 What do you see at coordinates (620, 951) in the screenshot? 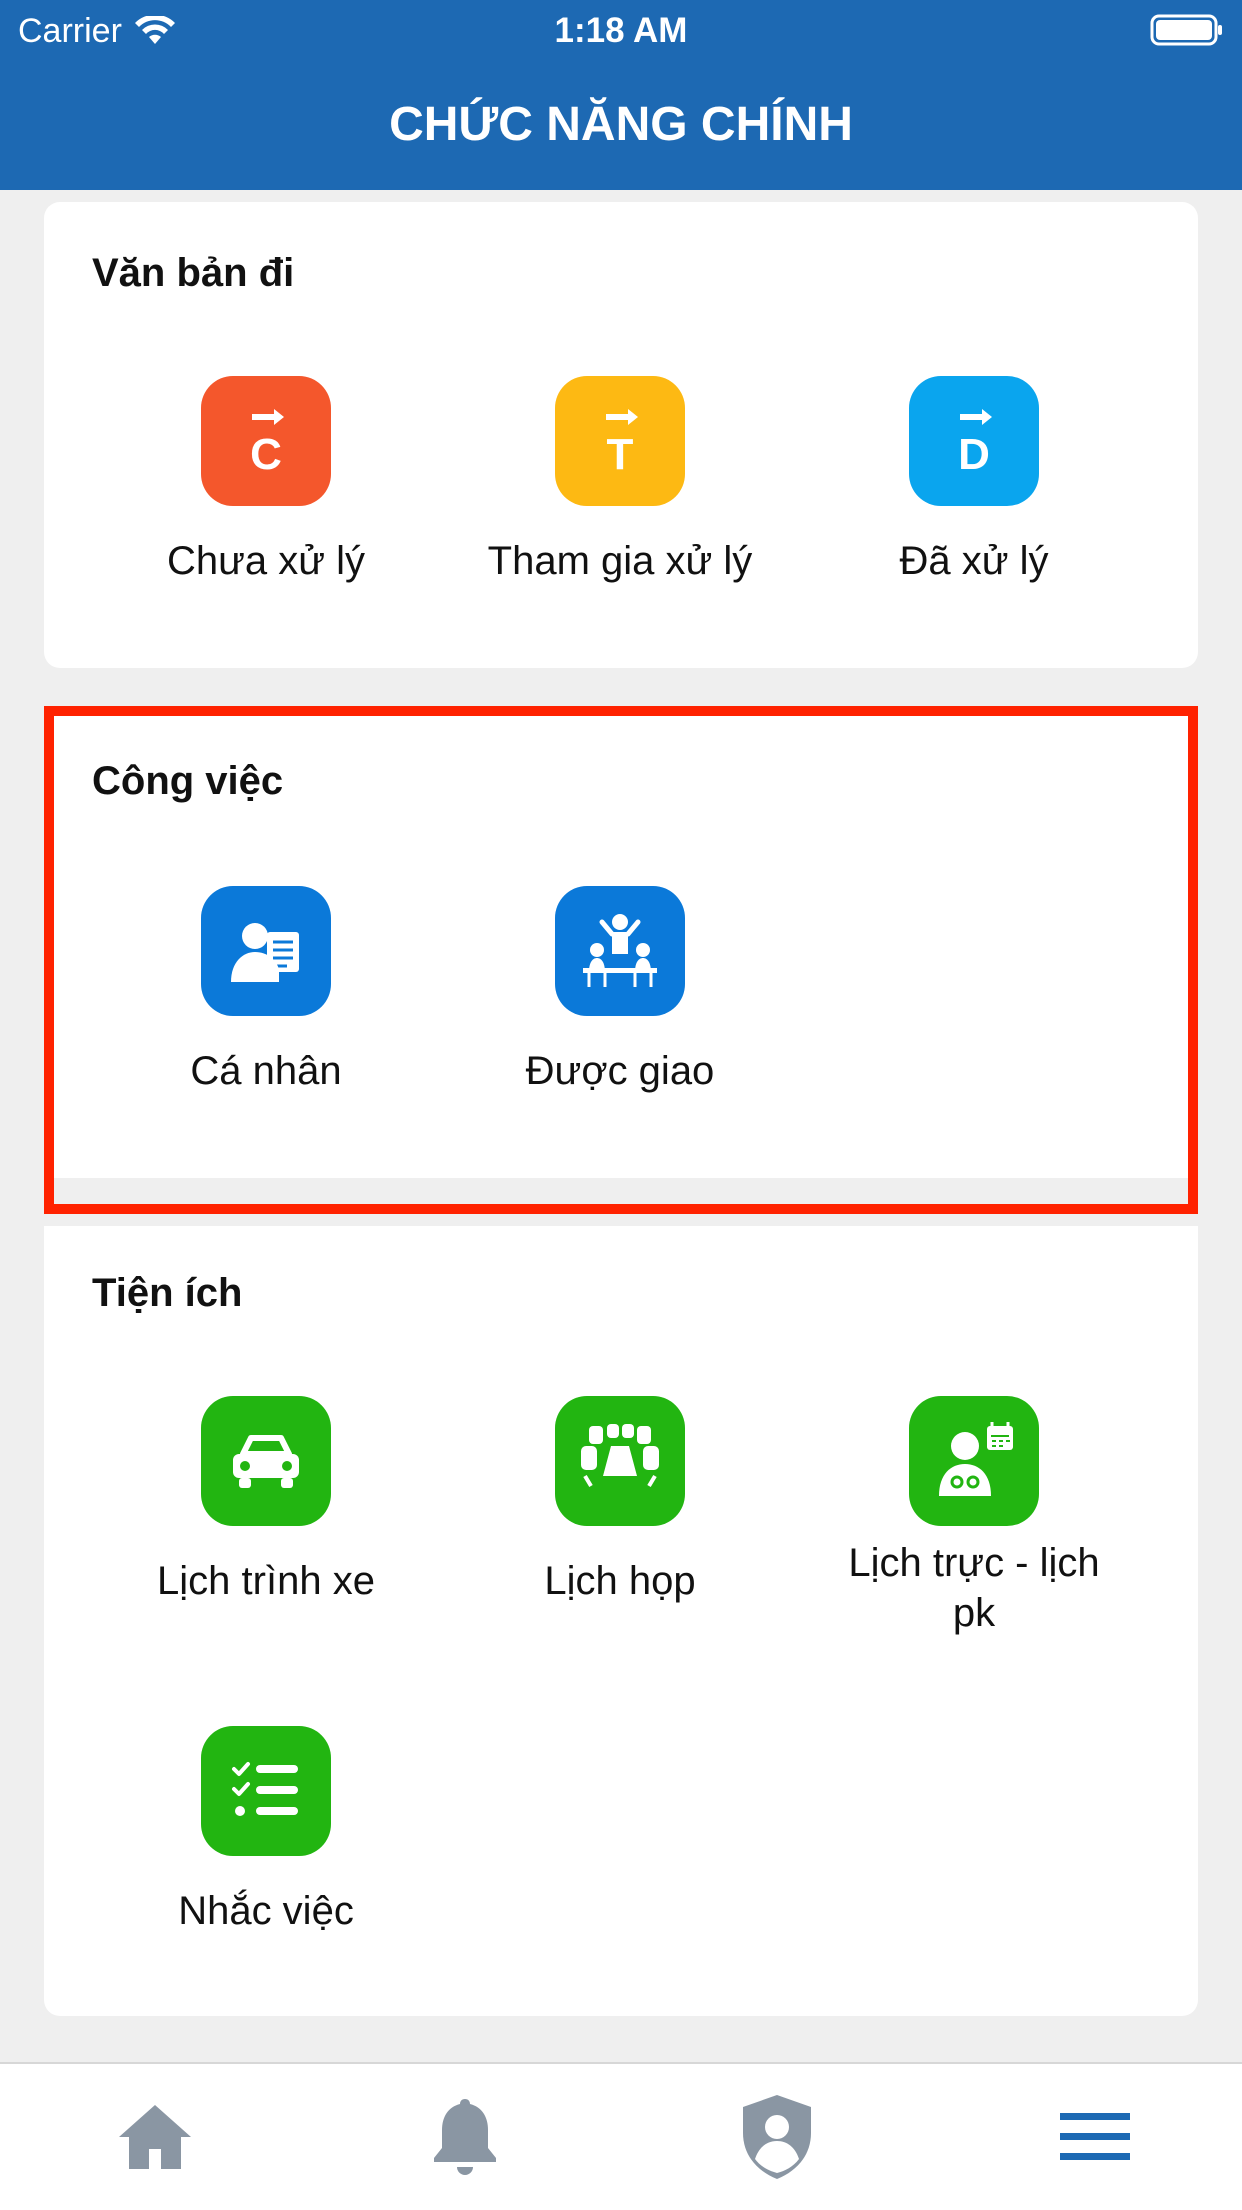
I see `meeting-people-icon` at bounding box center [620, 951].